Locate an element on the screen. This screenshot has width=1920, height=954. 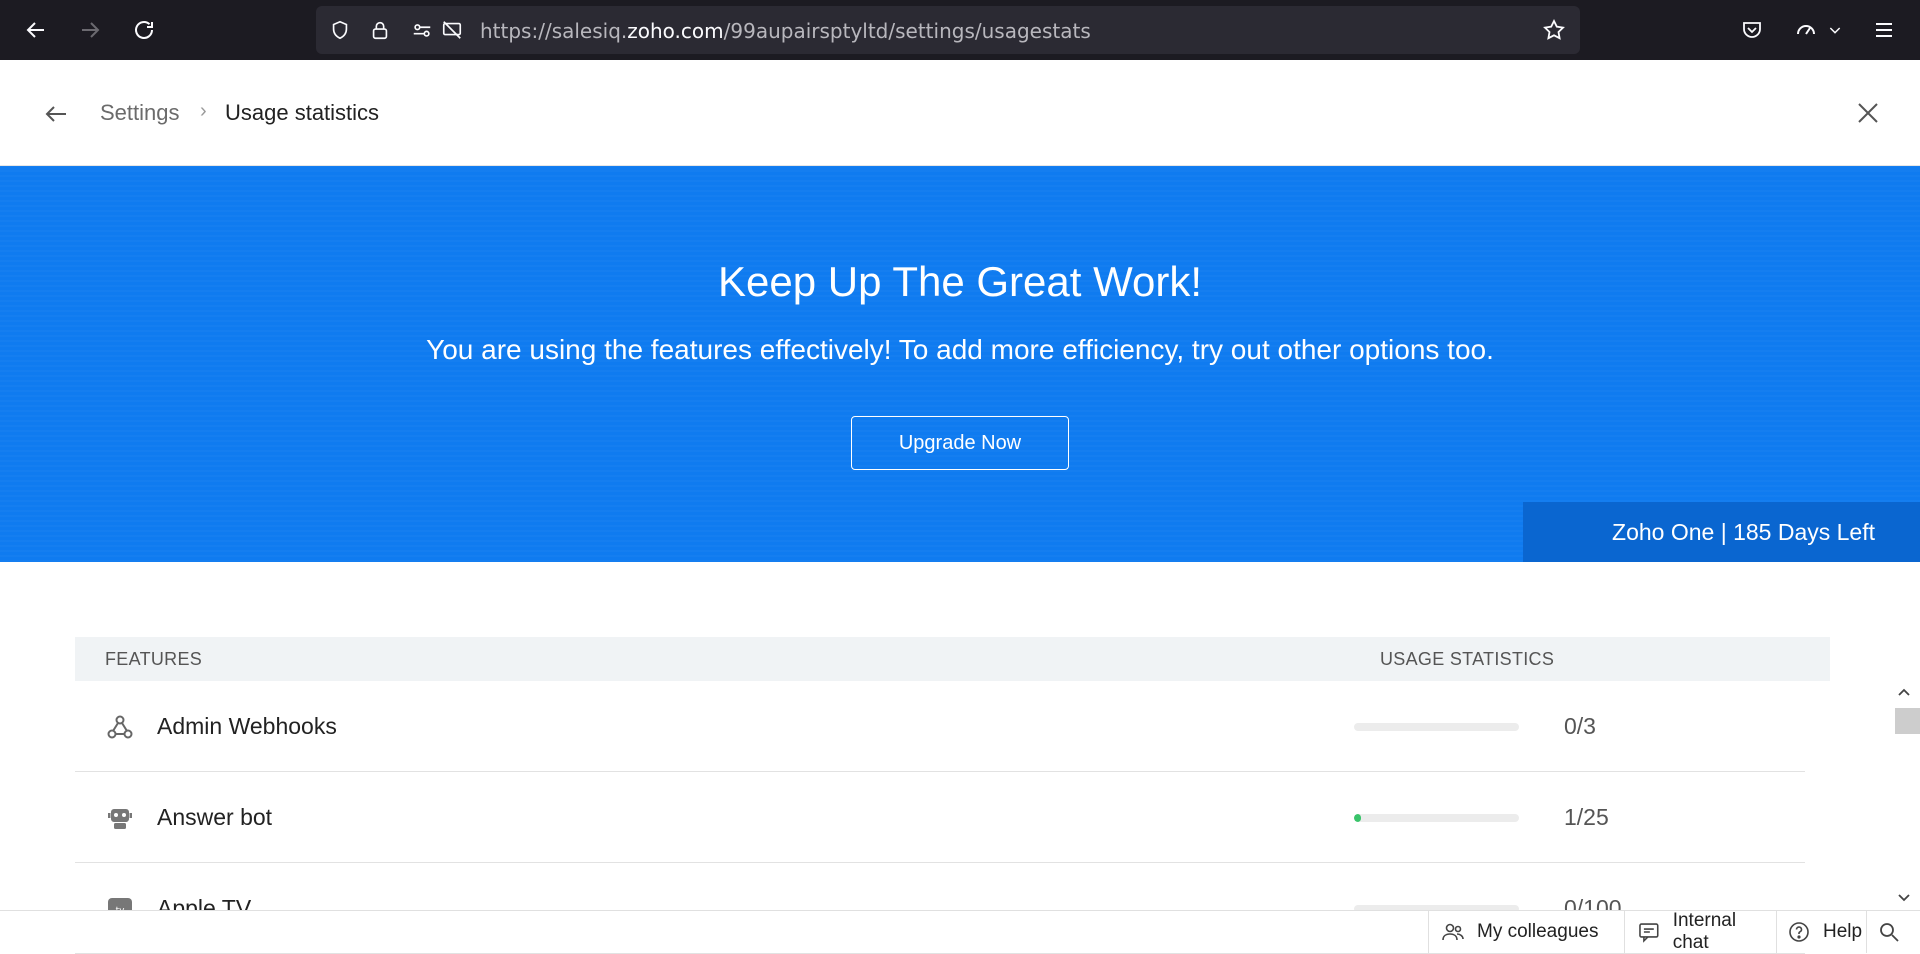
forward-icon is located at coordinates (90, 30).